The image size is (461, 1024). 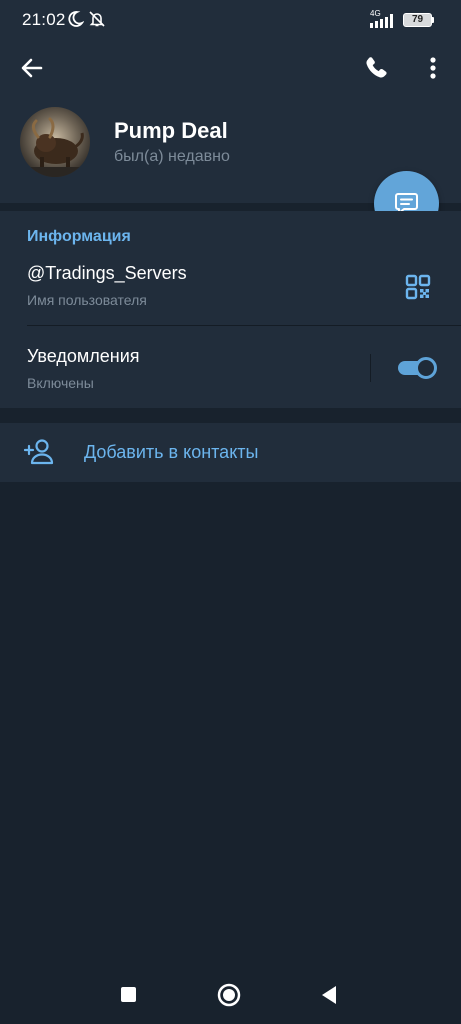 I want to click on row-divider, so click(x=244, y=325).